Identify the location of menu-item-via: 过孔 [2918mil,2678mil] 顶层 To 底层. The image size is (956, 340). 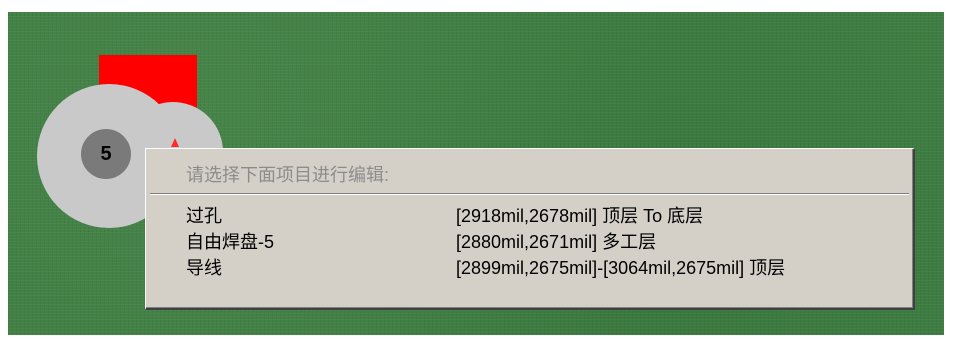
(529, 216).